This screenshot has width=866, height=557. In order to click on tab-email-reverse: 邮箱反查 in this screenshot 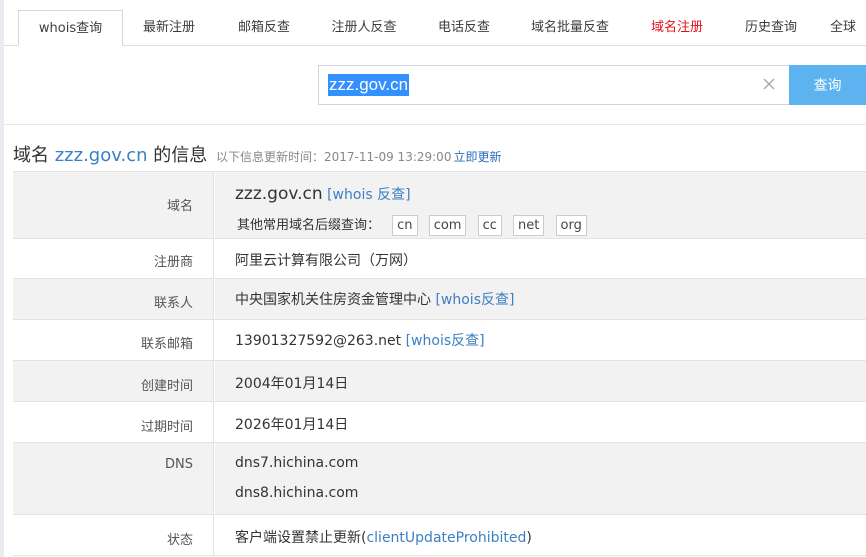, I will do `click(264, 27)`.